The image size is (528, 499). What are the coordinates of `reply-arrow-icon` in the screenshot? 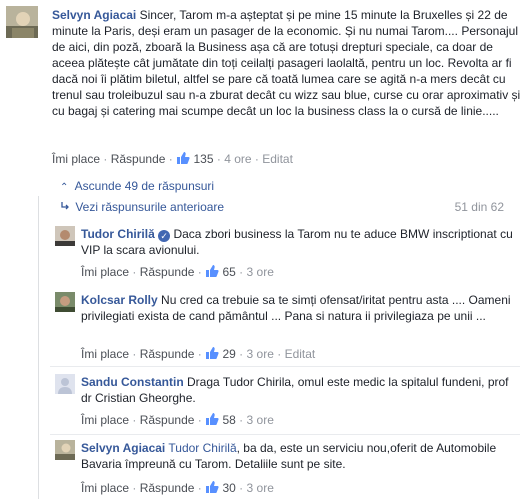 It's located at (66, 207).